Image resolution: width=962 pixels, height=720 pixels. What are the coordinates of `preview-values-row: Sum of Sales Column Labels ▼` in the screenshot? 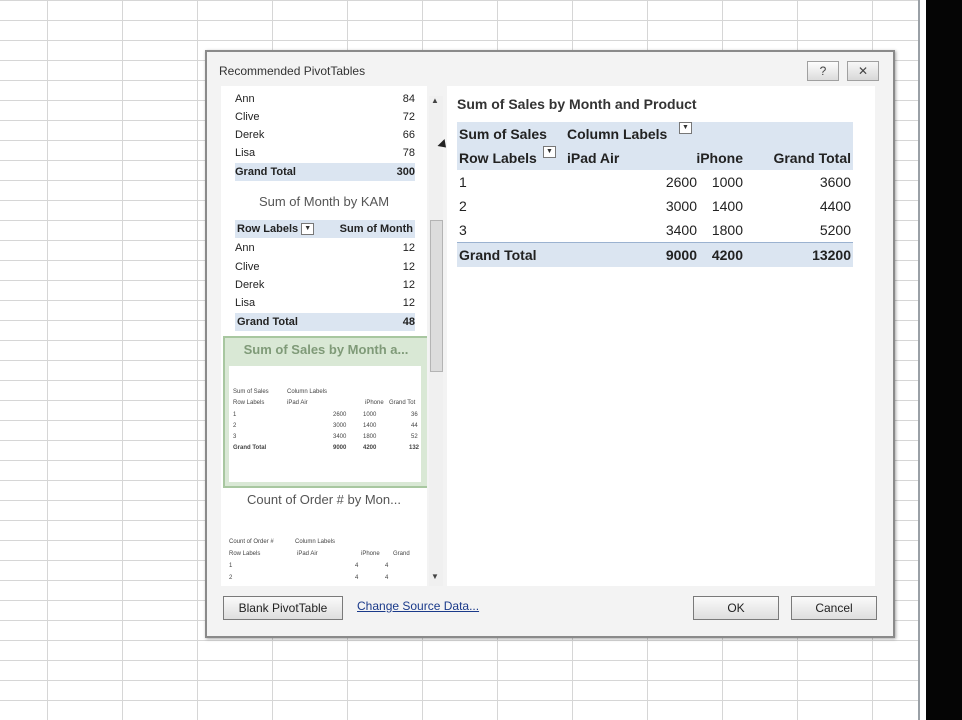 It's located at (655, 134).